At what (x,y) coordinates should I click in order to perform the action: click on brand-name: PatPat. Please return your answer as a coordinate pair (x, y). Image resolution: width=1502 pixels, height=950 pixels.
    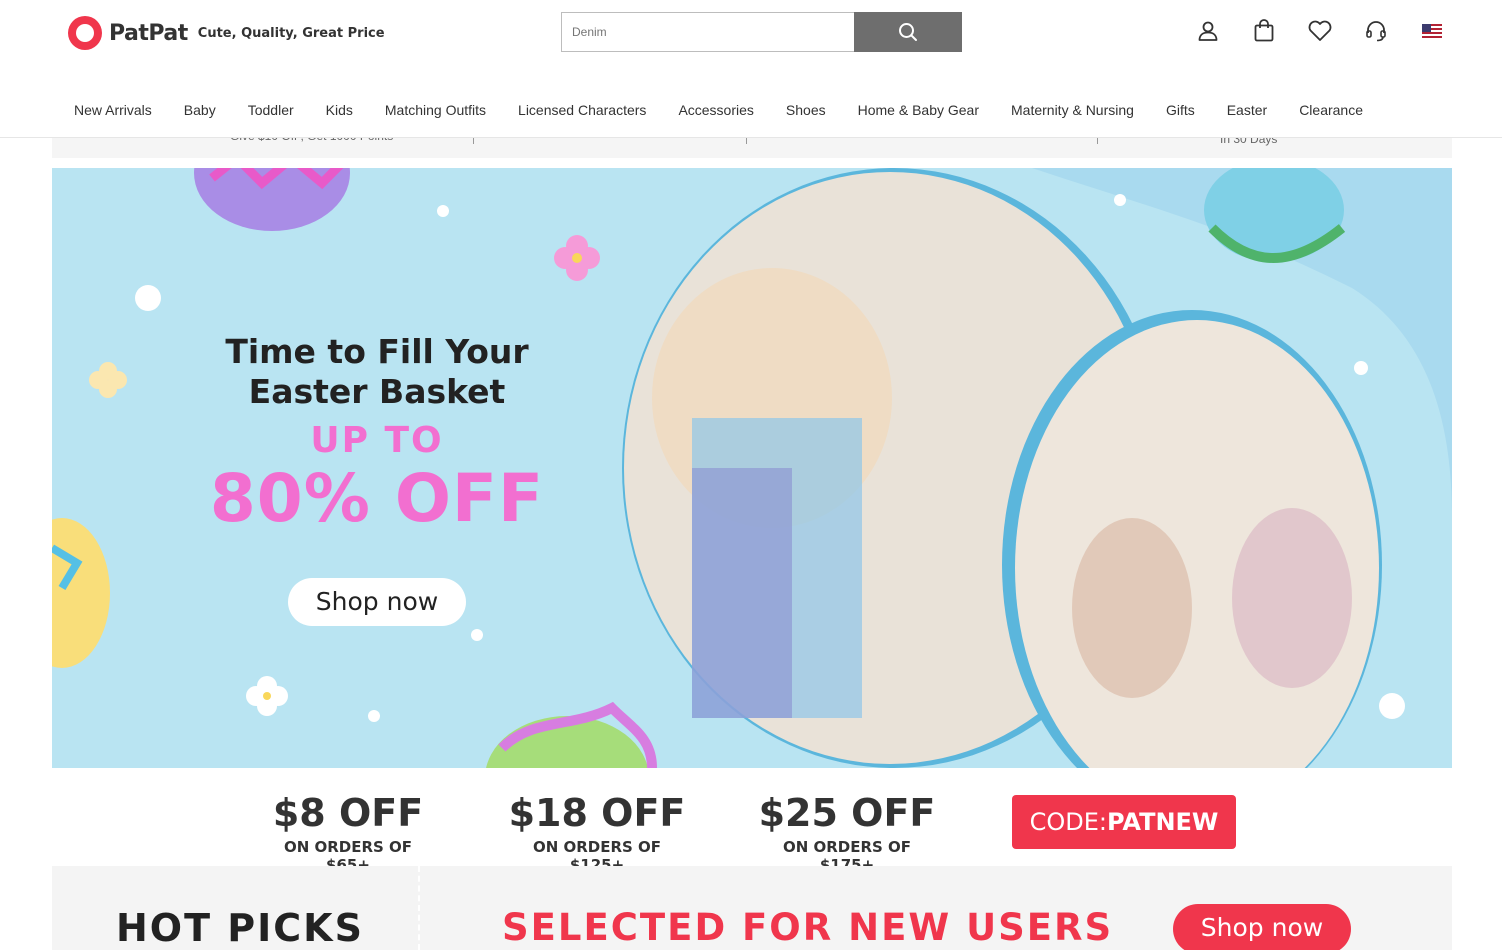
    Looking at the image, I should click on (148, 33).